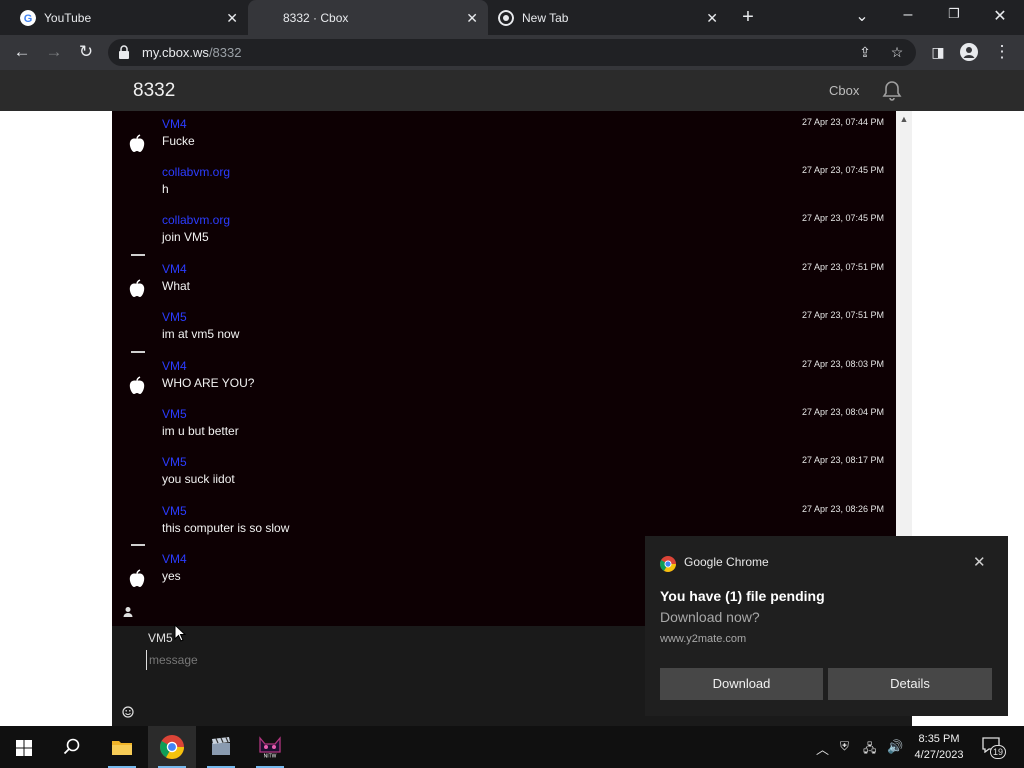 Image resolution: width=1024 pixels, height=768 pixels. What do you see at coordinates (54, 52) in the screenshot?
I see `forward-arrow-icon: →` at bounding box center [54, 52].